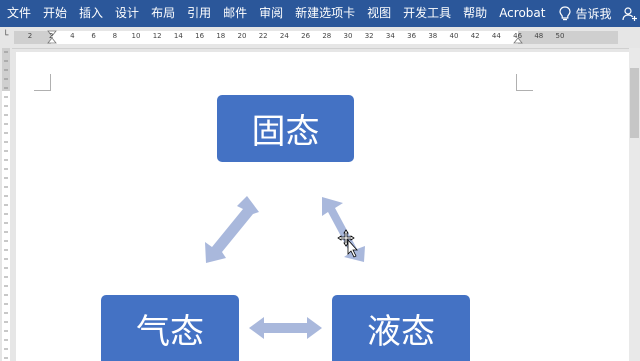 This screenshot has height=361, width=640. I want to click on box-solid-state: 固态, so click(285, 128).